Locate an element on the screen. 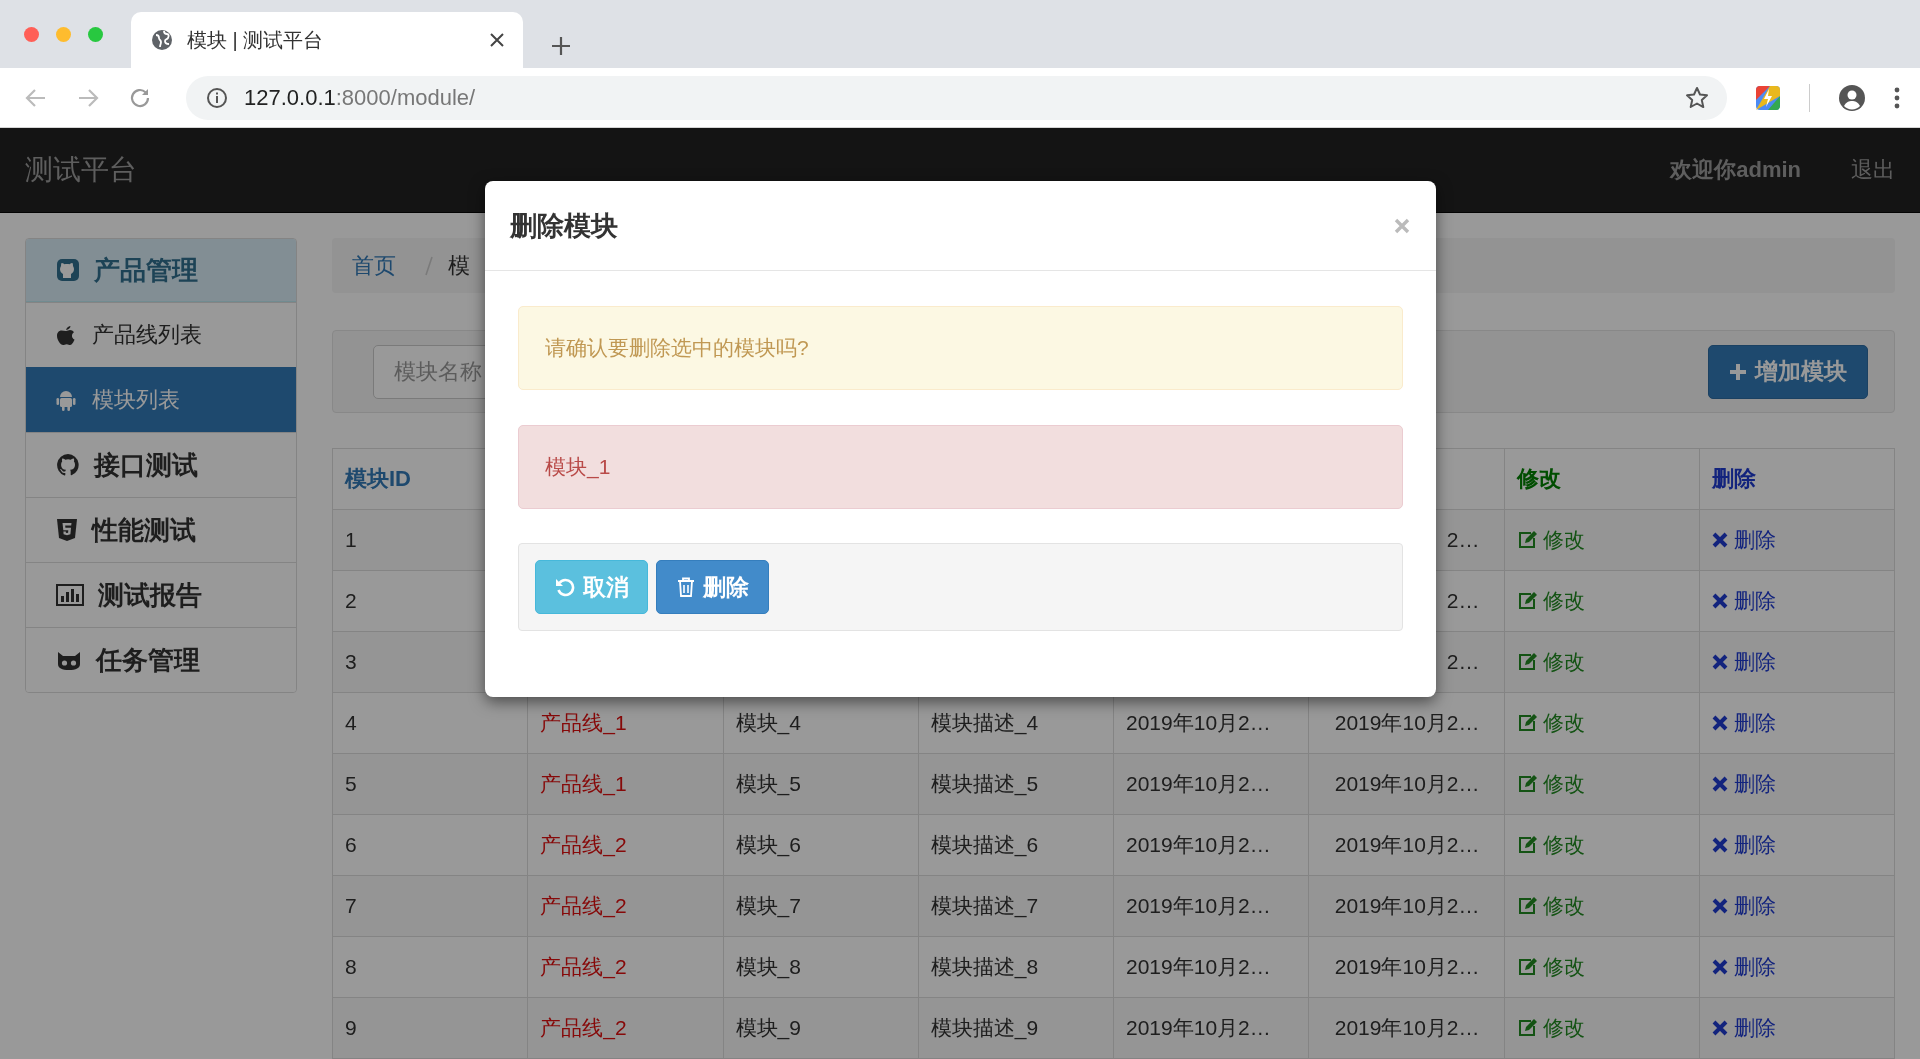 Image resolution: width=1920 pixels, height=1059 pixels. new-tab-icon is located at coordinates (561, 46).